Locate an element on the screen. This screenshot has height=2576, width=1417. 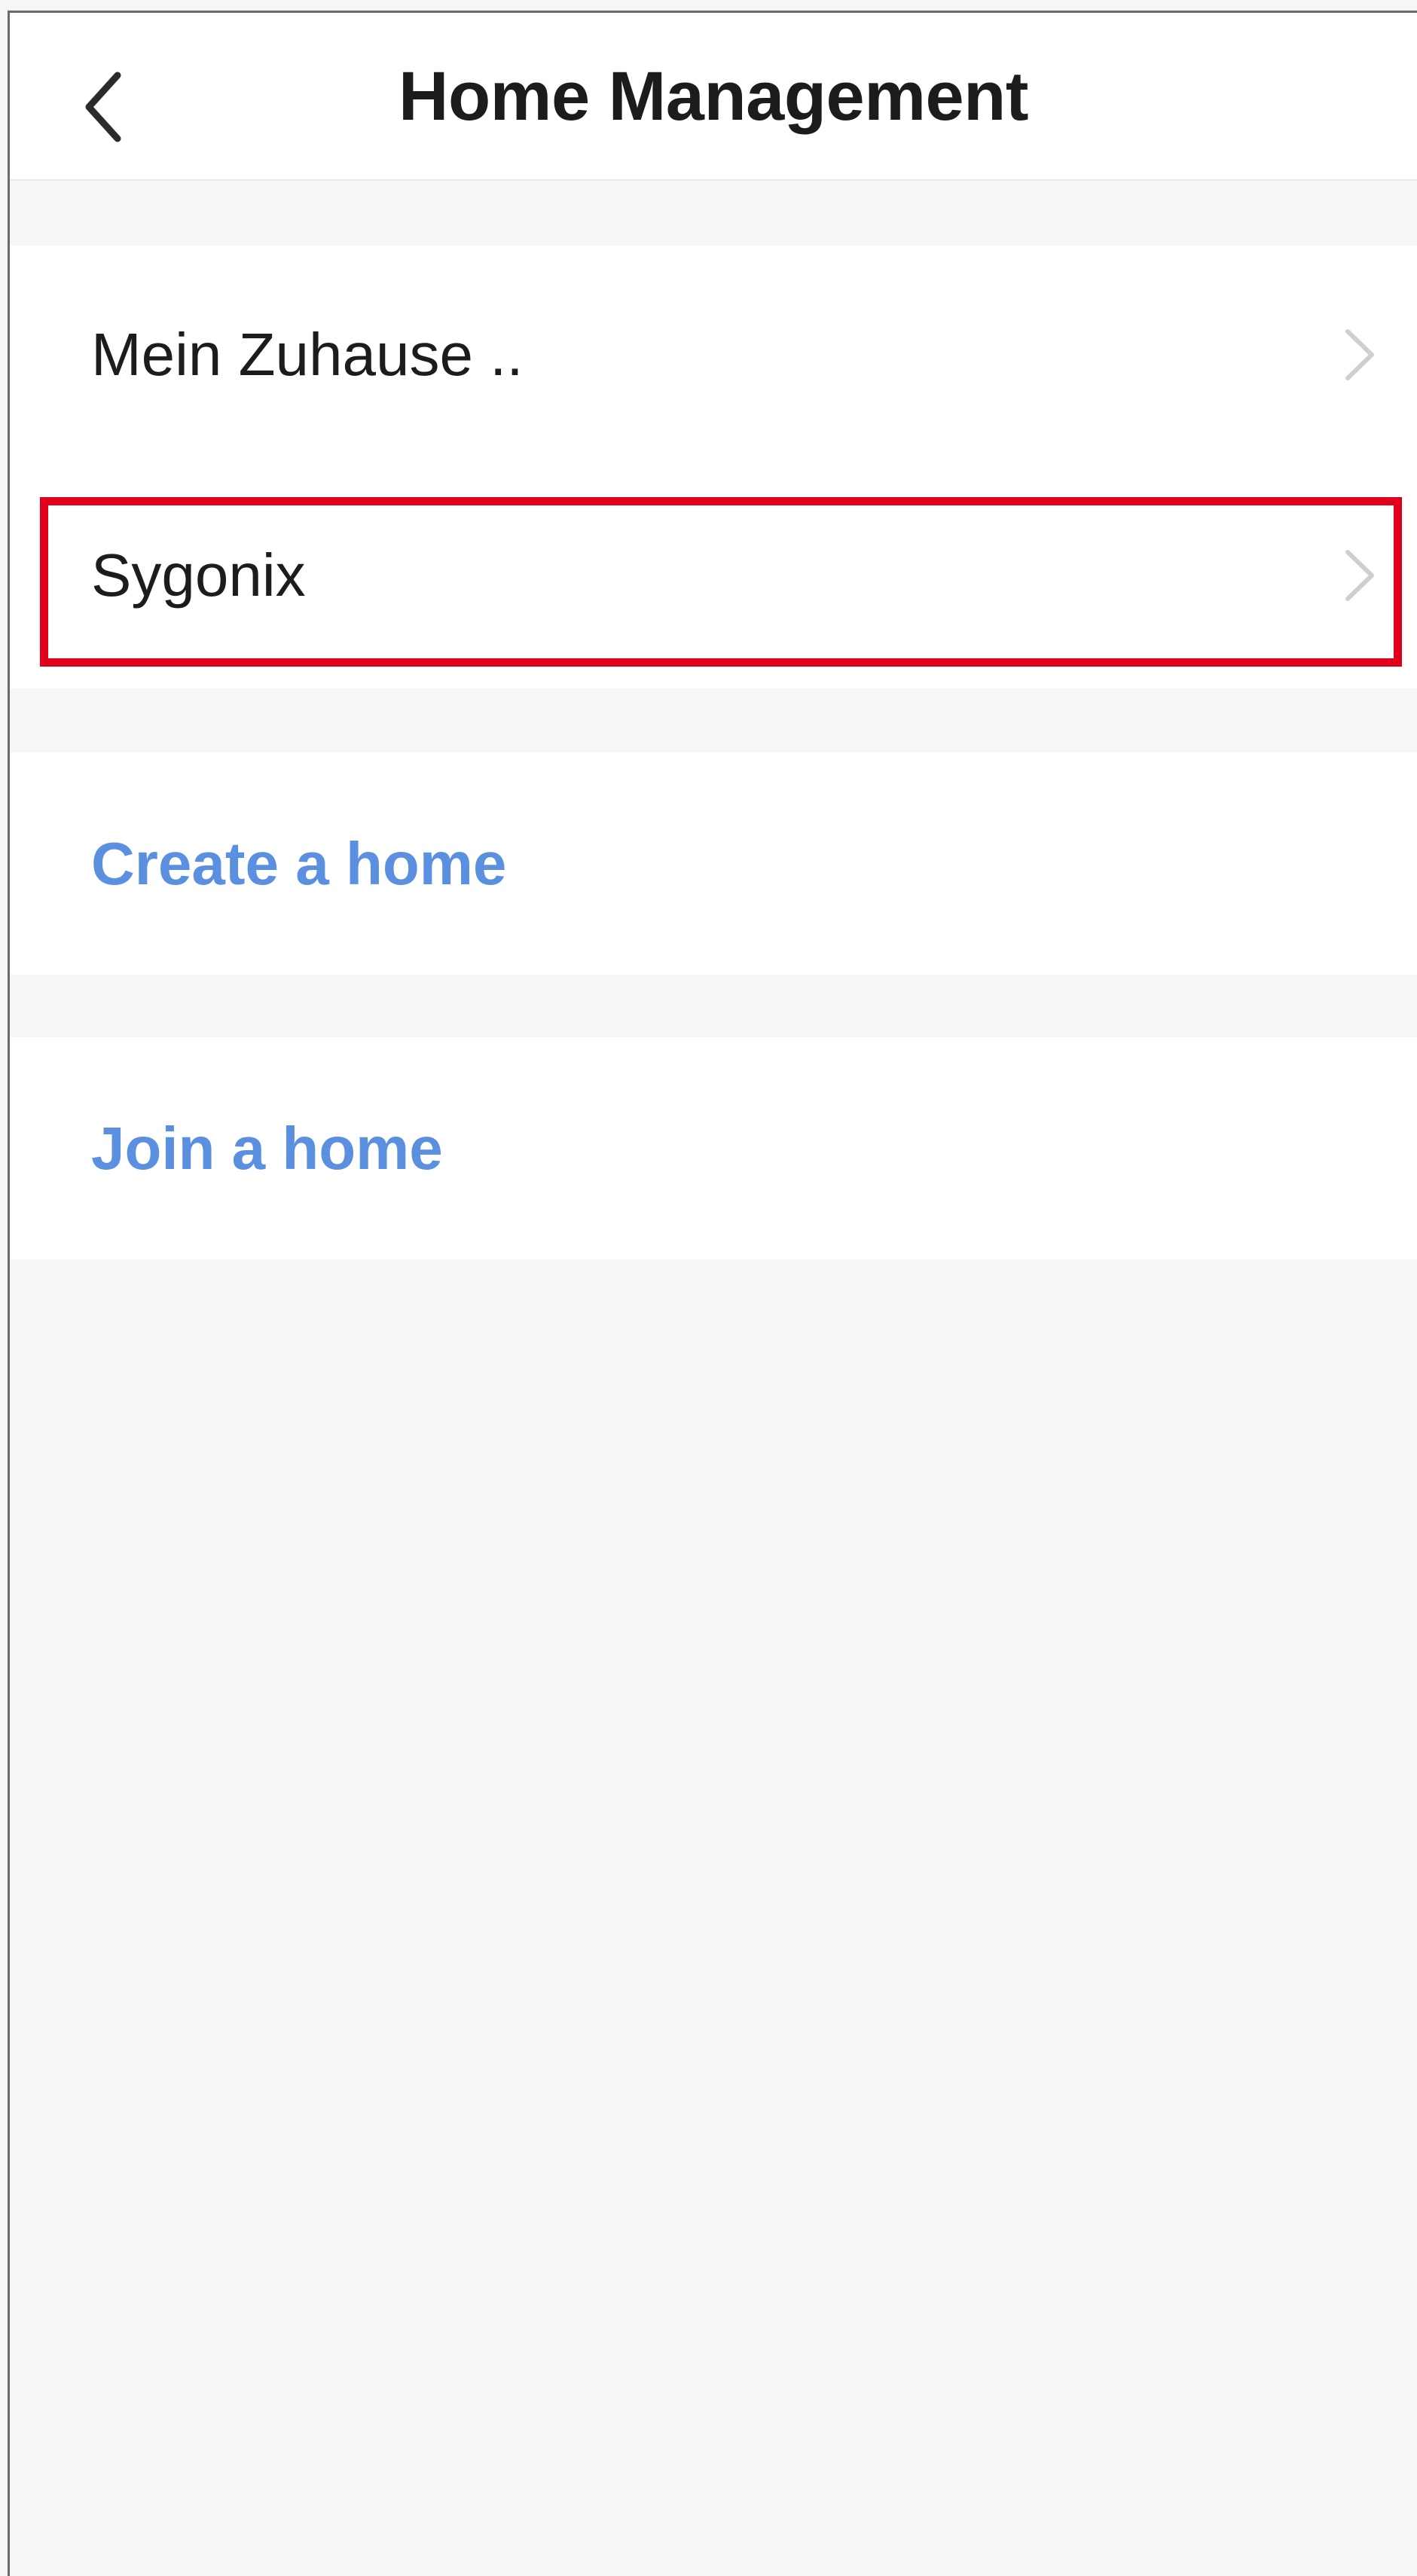
home-item-sygonix: Sygonix is located at coordinates (713, 575).